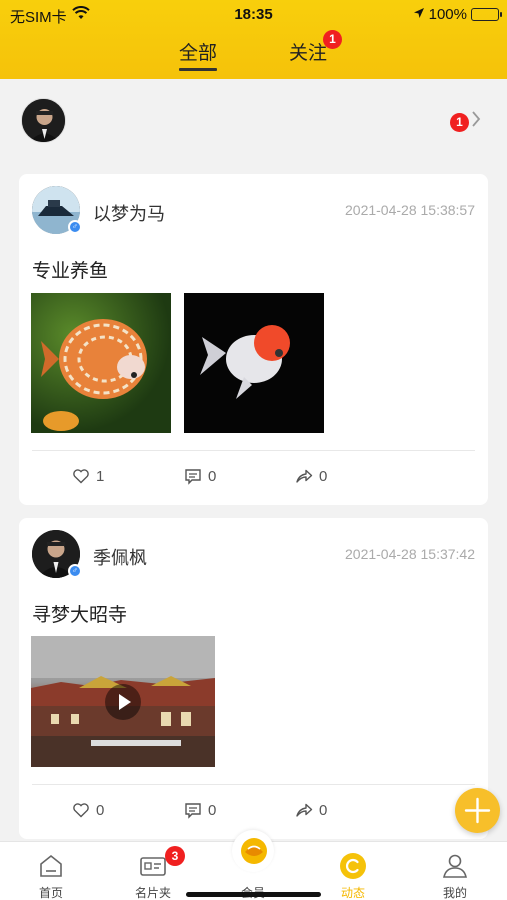 Image resolution: width=507 pixels, height=900 pixels. What do you see at coordinates (129, 213) in the screenshot?
I see `post-author: 以梦为马` at bounding box center [129, 213].